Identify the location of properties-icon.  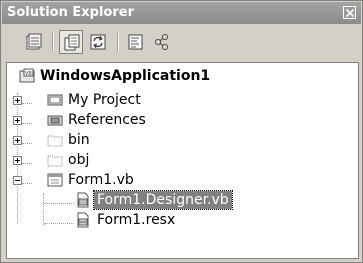
(34, 41).